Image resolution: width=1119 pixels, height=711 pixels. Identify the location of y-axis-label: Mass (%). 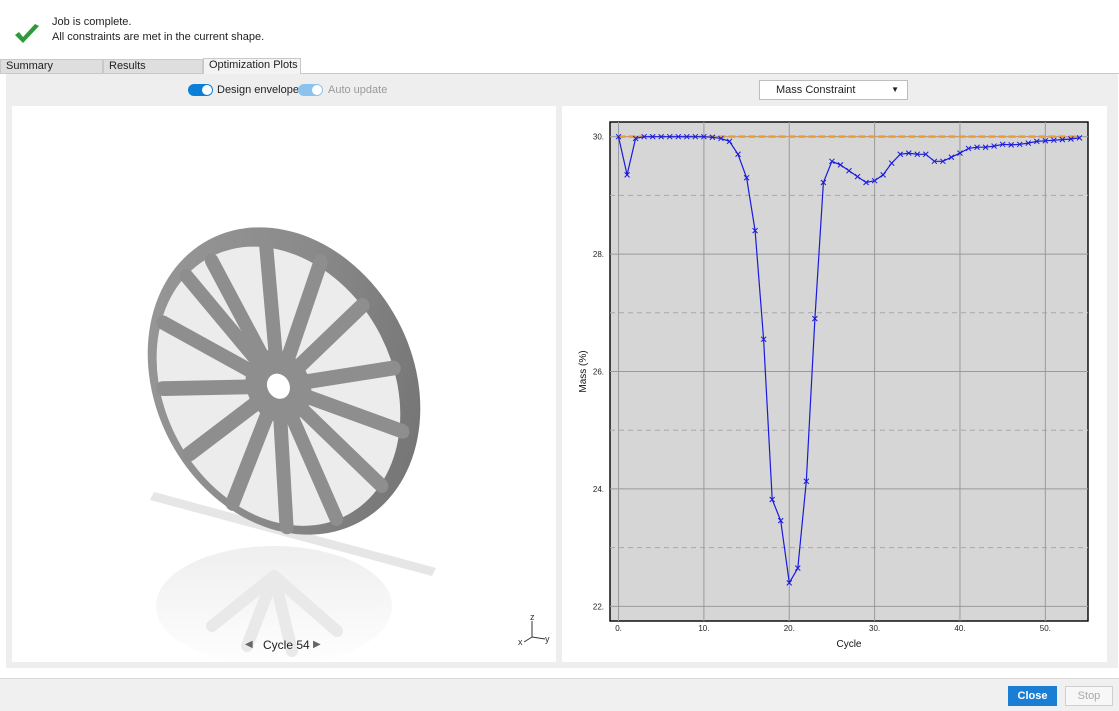
(583, 371).